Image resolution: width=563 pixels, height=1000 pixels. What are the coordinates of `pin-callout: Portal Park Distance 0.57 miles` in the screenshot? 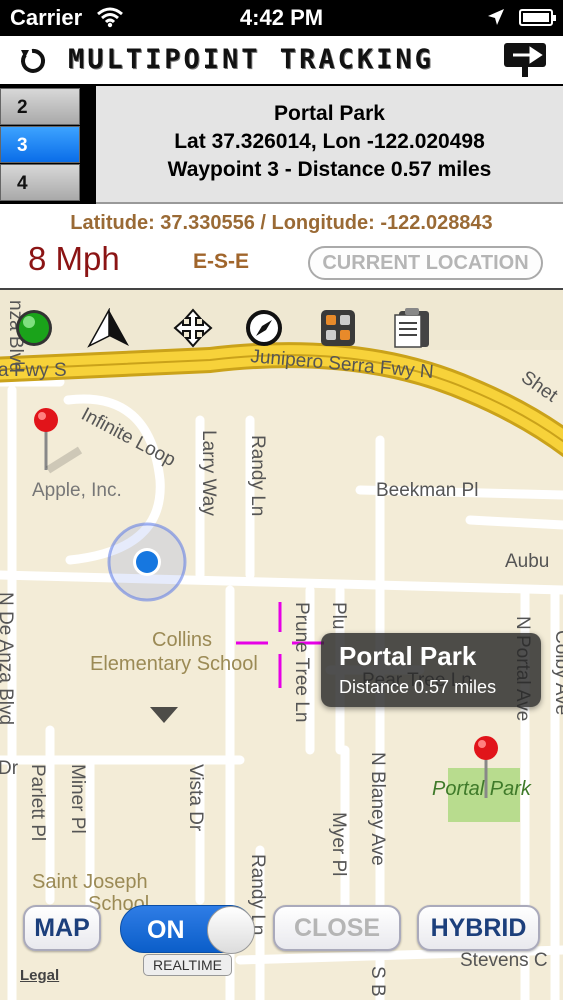 It's located at (431, 670).